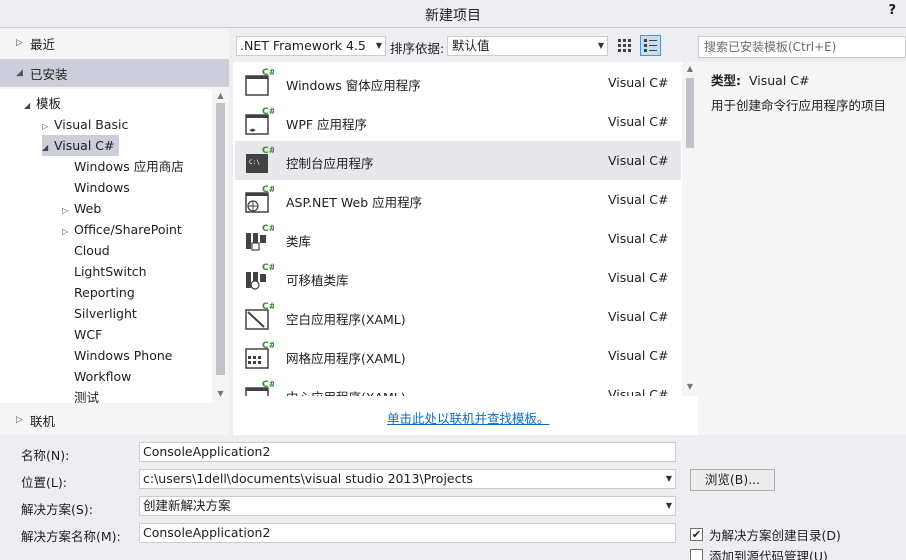 This screenshot has width=906, height=560. I want to click on create-directory-checkbox: ✔, so click(696, 534).